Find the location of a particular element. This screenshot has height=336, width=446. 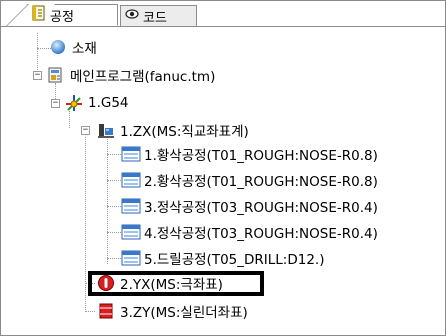

tree-item-main-program: 메인프로그램(fanuc.tm) is located at coordinates (131, 75).